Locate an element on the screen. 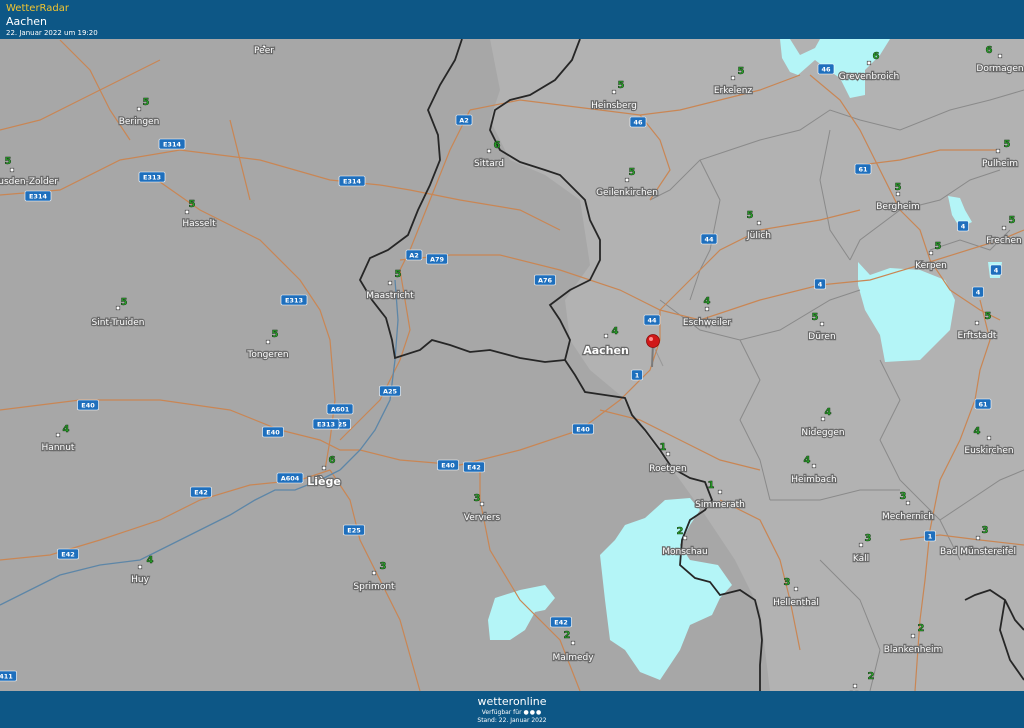 This screenshot has width=1024, height=728. brand-logo: wetteronline is located at coordinates (512, 699).